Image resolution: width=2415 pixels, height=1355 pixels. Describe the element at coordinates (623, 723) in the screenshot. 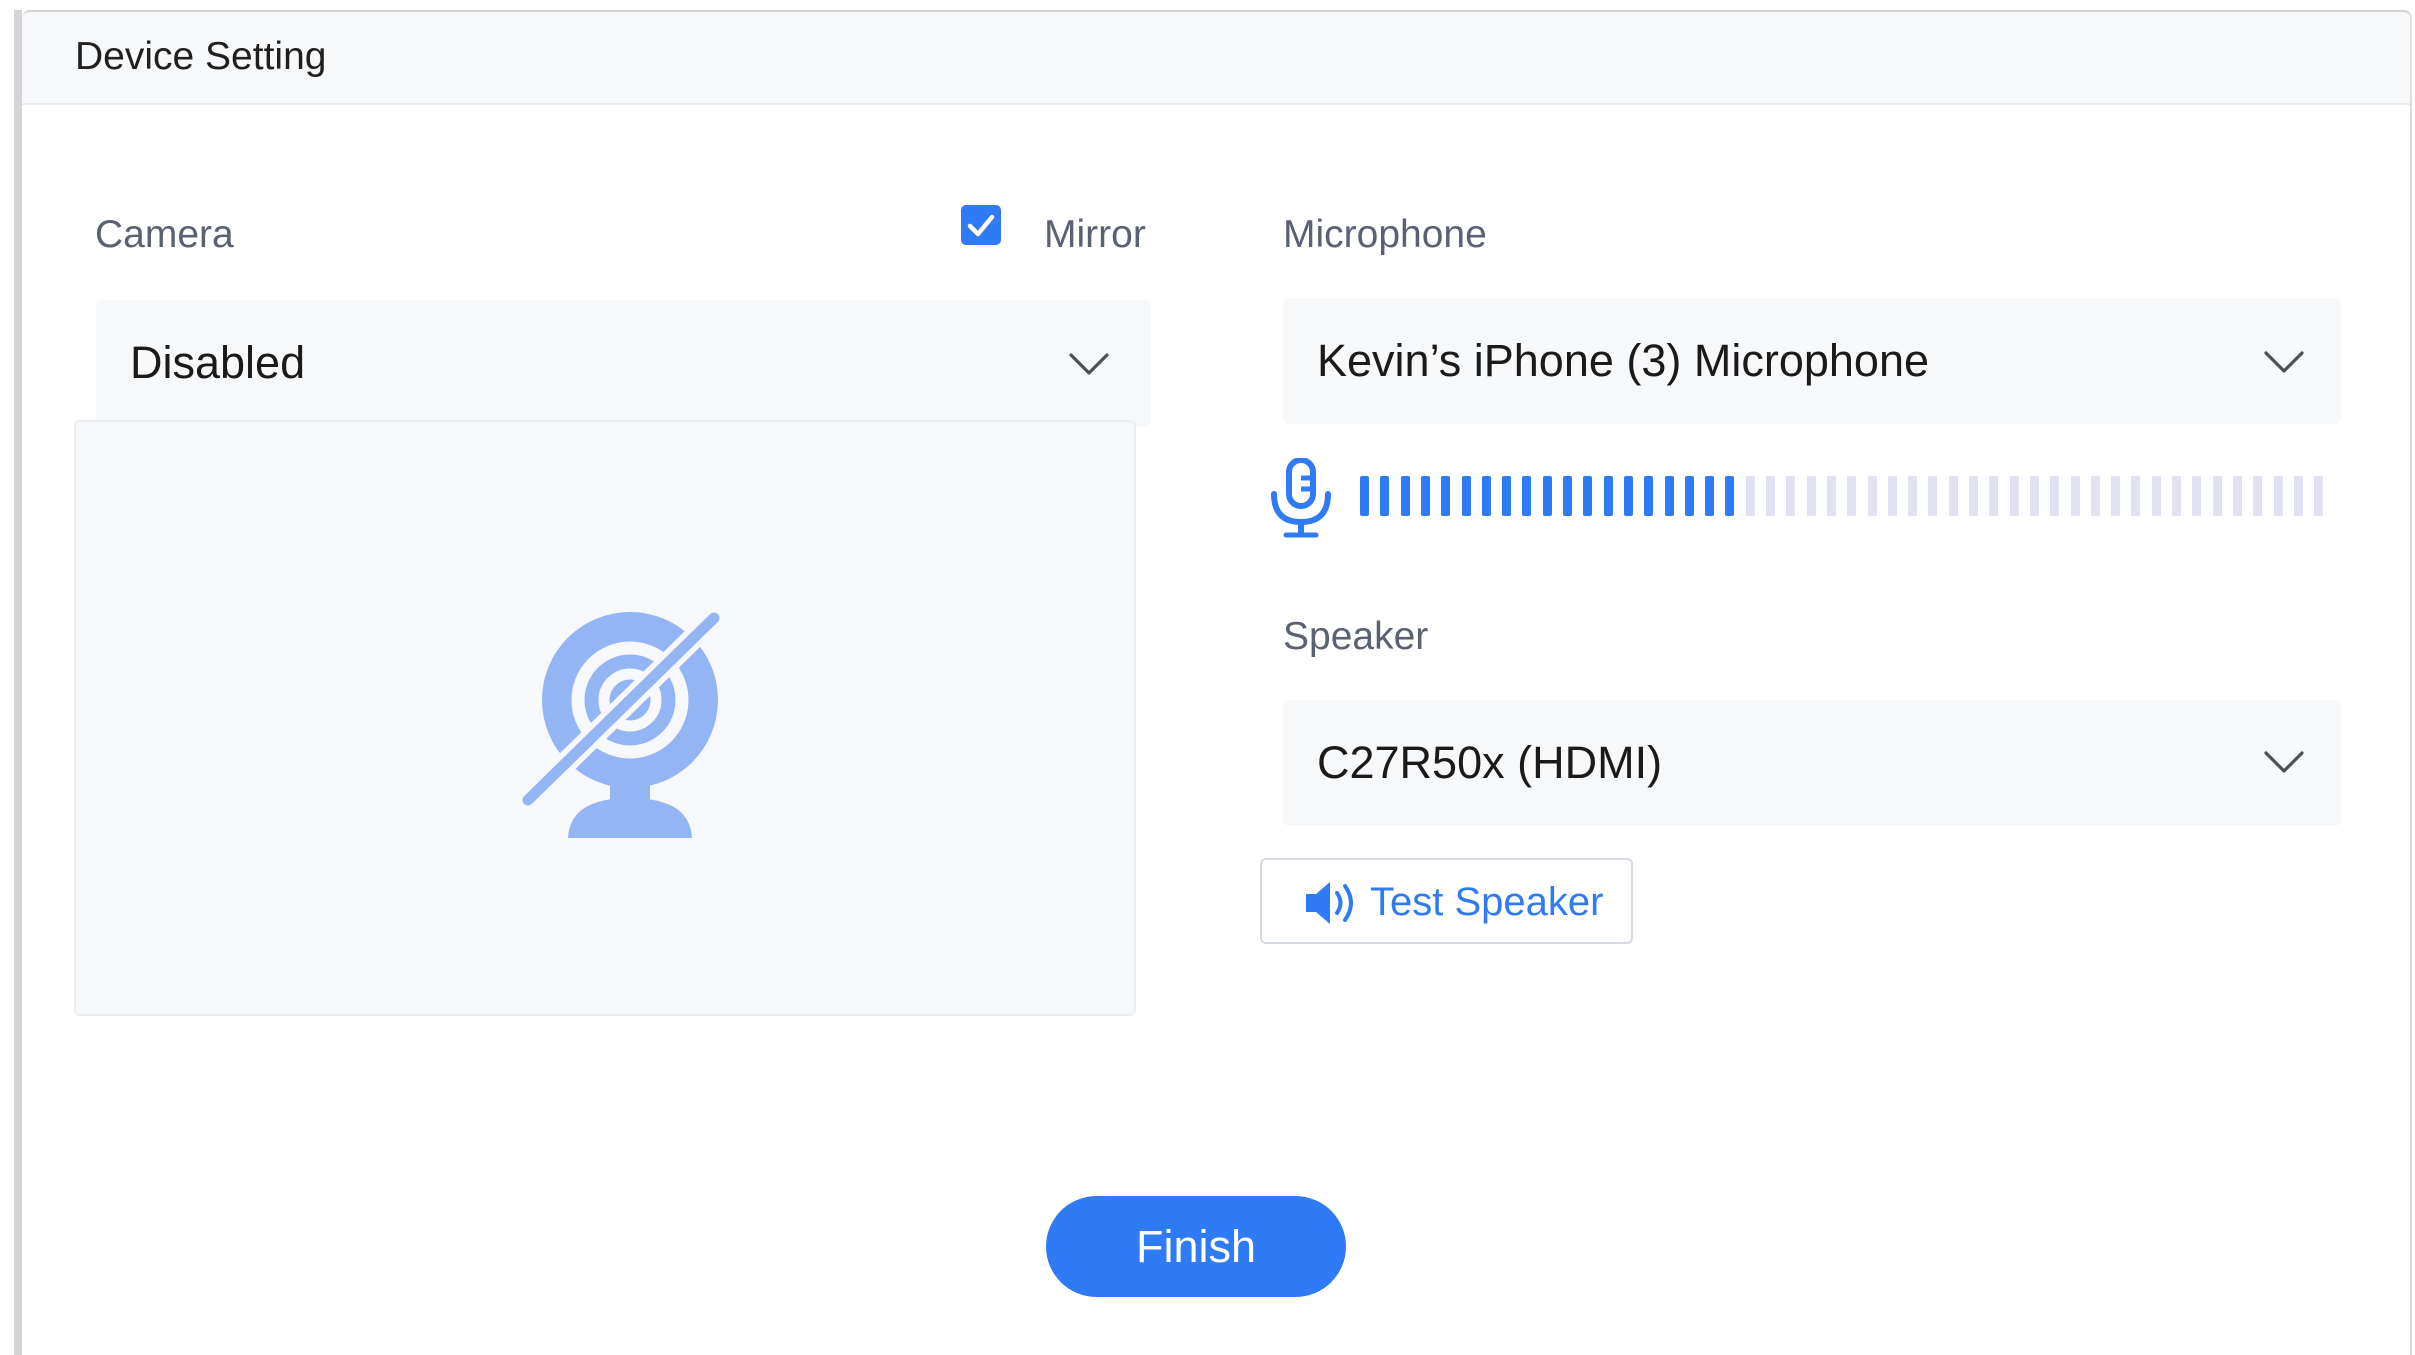

I see `camera-off-icon` at that location.